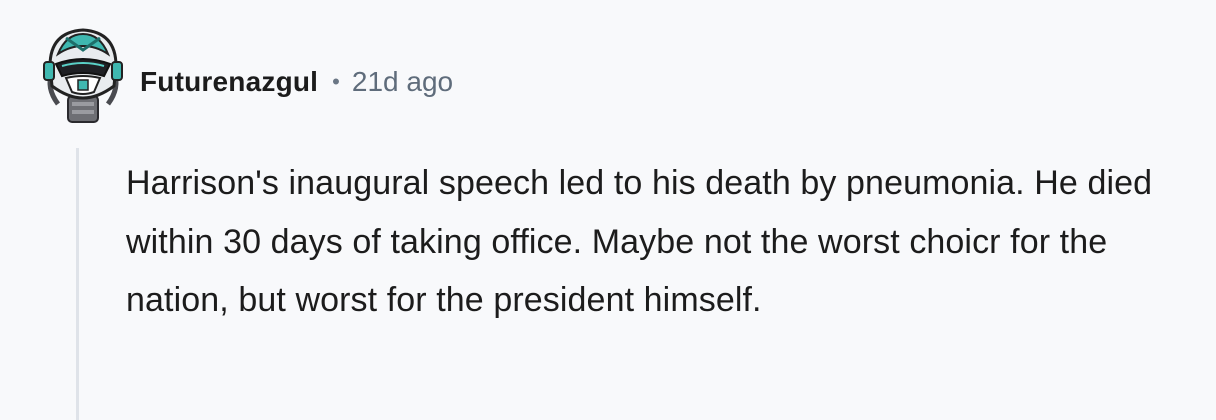 The image size is (1216, 420). Describe the element at coordinates (402, 82) in the screenshot. I see `timestamp-link: 21d ago` at that location.